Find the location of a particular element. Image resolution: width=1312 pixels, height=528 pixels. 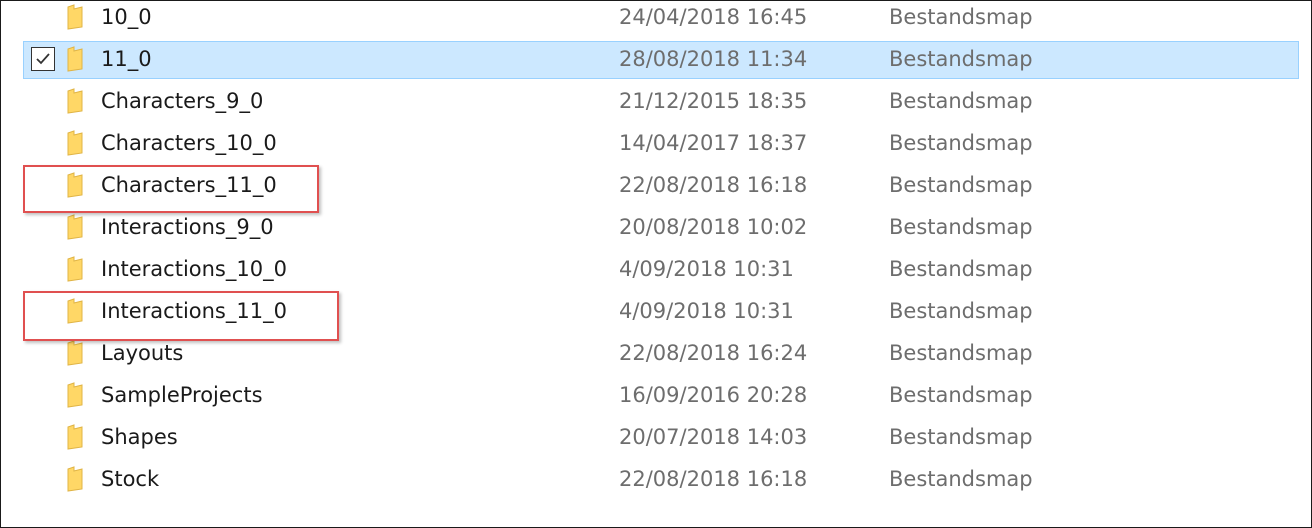

file-row: Shapes 20/07/2018 14:03 Bestandsmap is located at coordinates (656, 438).